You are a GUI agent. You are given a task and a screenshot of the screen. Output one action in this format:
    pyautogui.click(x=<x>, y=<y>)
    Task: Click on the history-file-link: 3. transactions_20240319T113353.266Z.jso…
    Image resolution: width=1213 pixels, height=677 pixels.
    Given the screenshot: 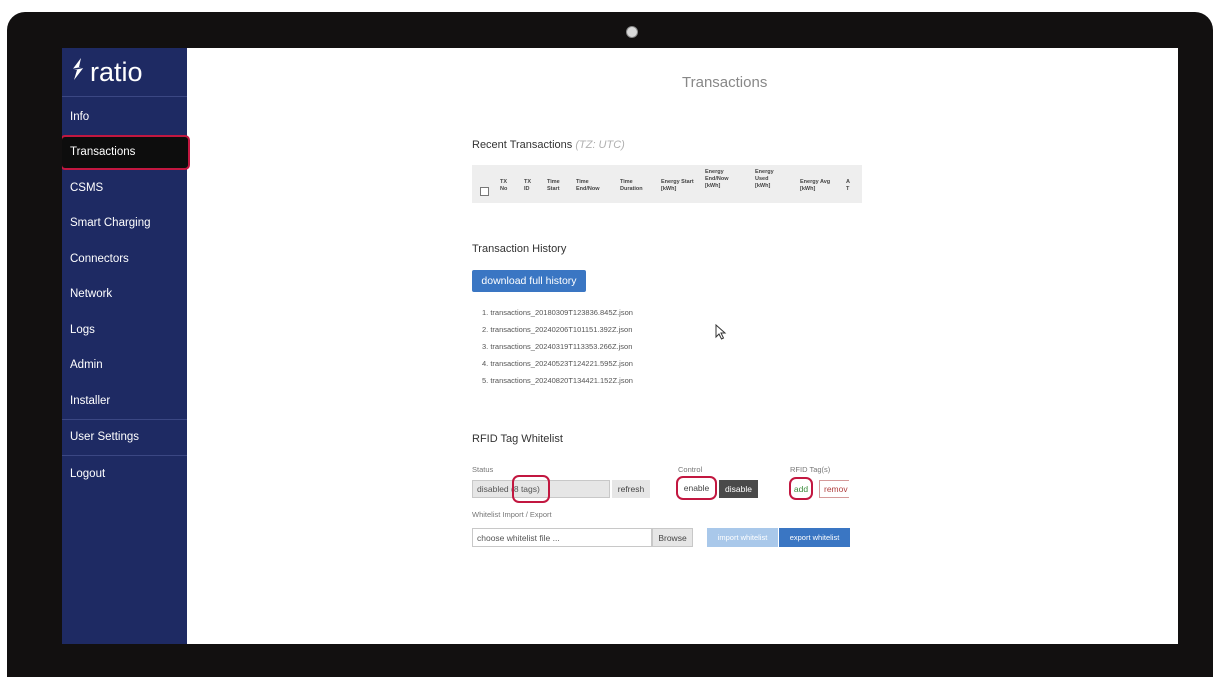 What is the action you would take?
    pyautogui.click(x=557, y=346)
    